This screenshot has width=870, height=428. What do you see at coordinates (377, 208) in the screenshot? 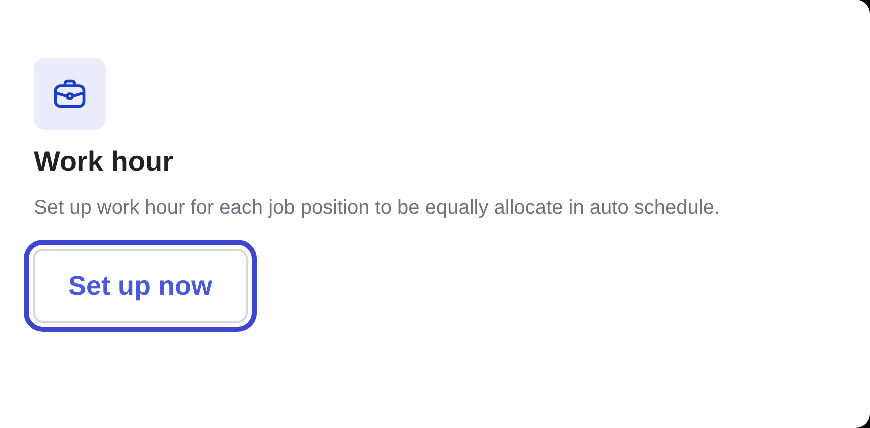
I see `card-description: Set up work hour for each job position to be equally allocate in auto schedule.` at bounding box center [377, 208].